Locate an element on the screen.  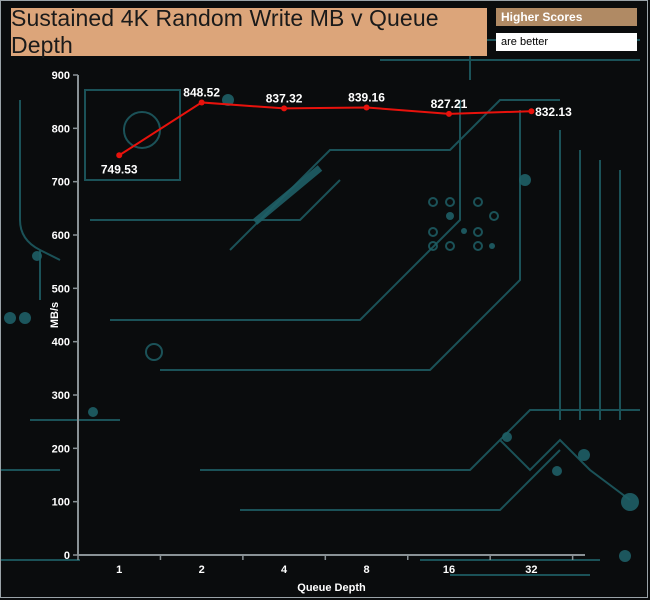
y-tick-label: 300 is located at coordinates (61, 396).